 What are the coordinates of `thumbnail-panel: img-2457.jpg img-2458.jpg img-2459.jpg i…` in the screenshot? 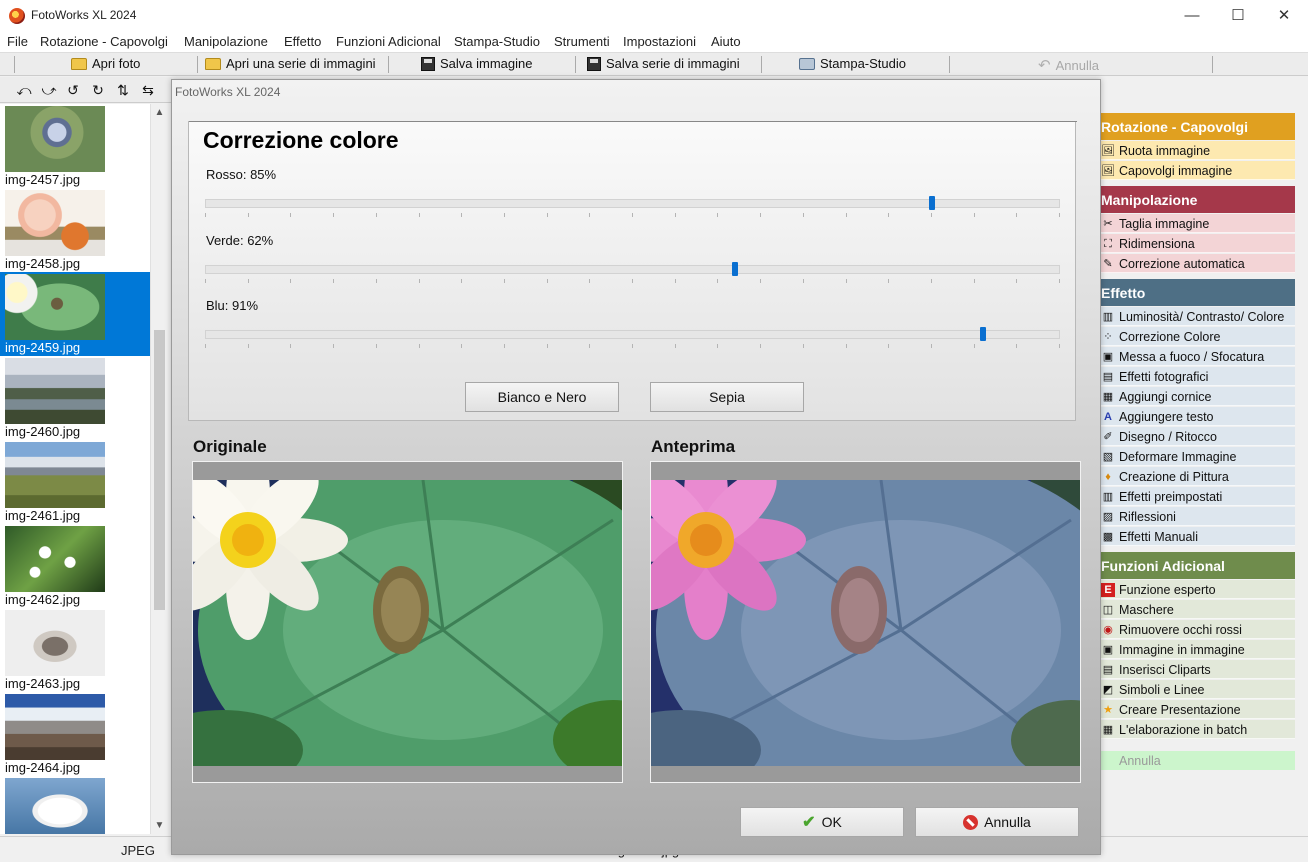 It's located at (75, 469).